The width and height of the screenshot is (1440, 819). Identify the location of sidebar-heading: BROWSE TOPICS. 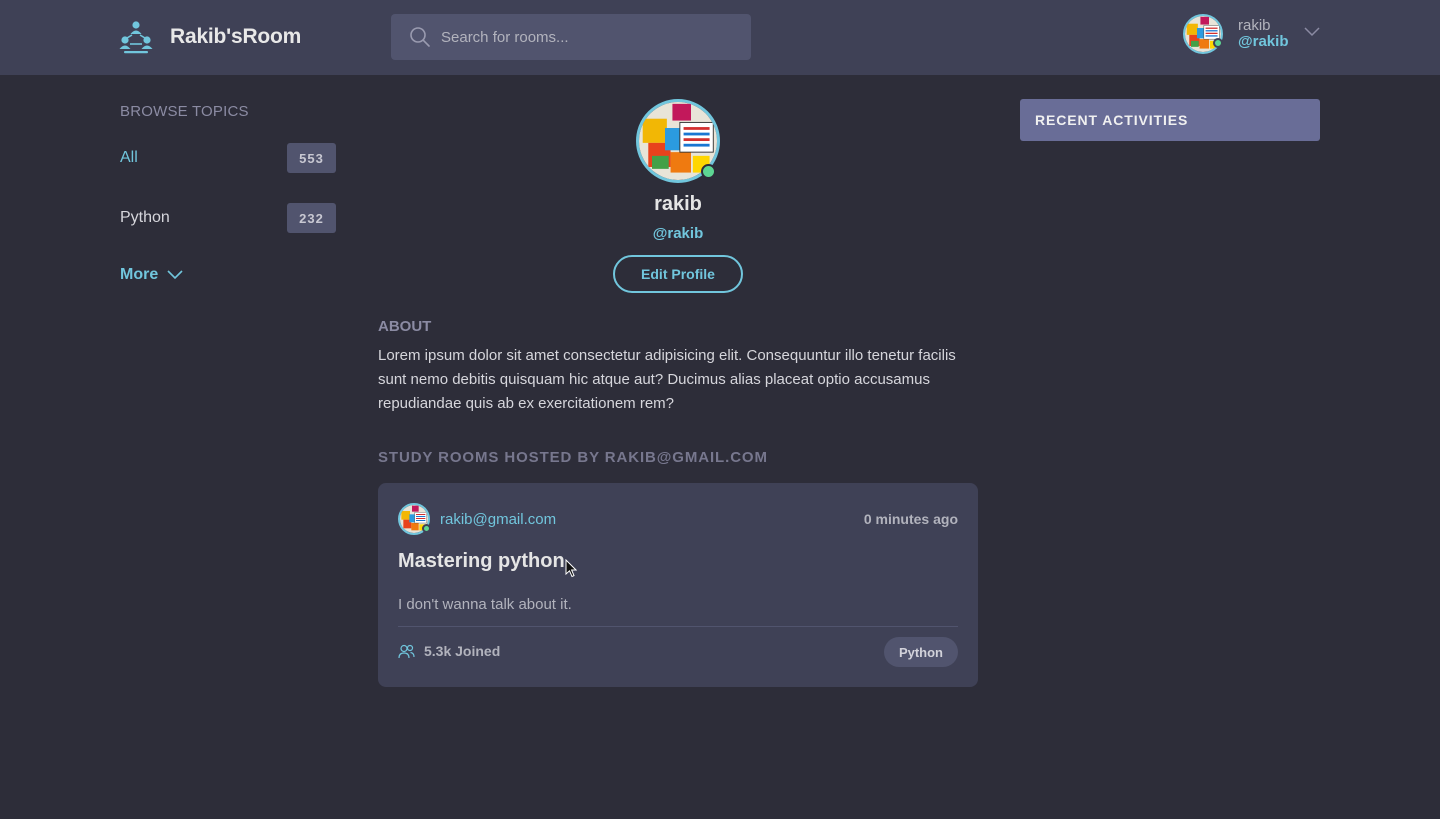
(184, 111).